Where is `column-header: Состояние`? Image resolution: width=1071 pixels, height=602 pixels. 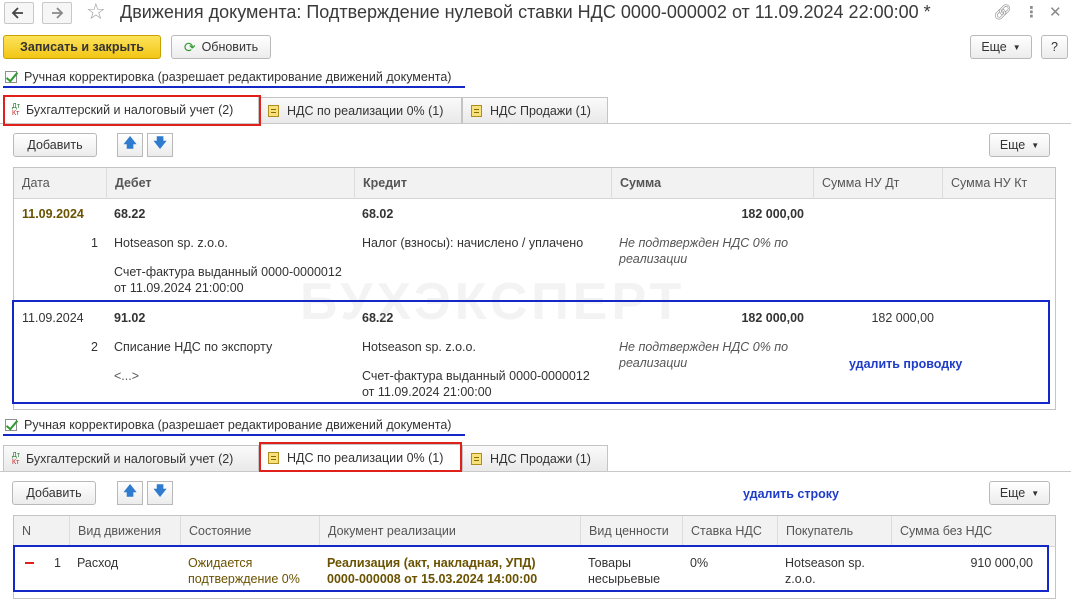
column-header: Состояние is located at coordinates (249, 531).